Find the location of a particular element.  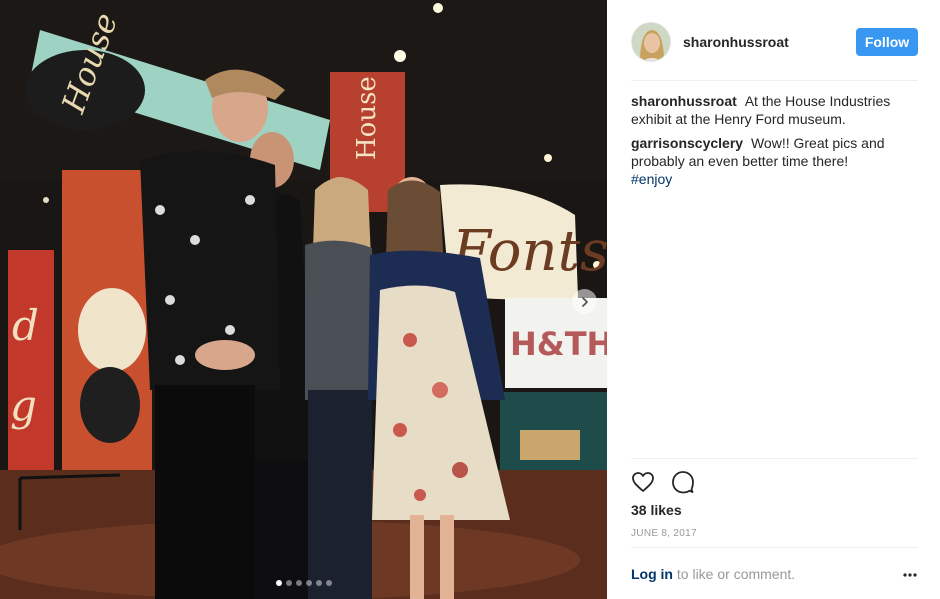

carousel-next-button is located at coordinates (584, 301).